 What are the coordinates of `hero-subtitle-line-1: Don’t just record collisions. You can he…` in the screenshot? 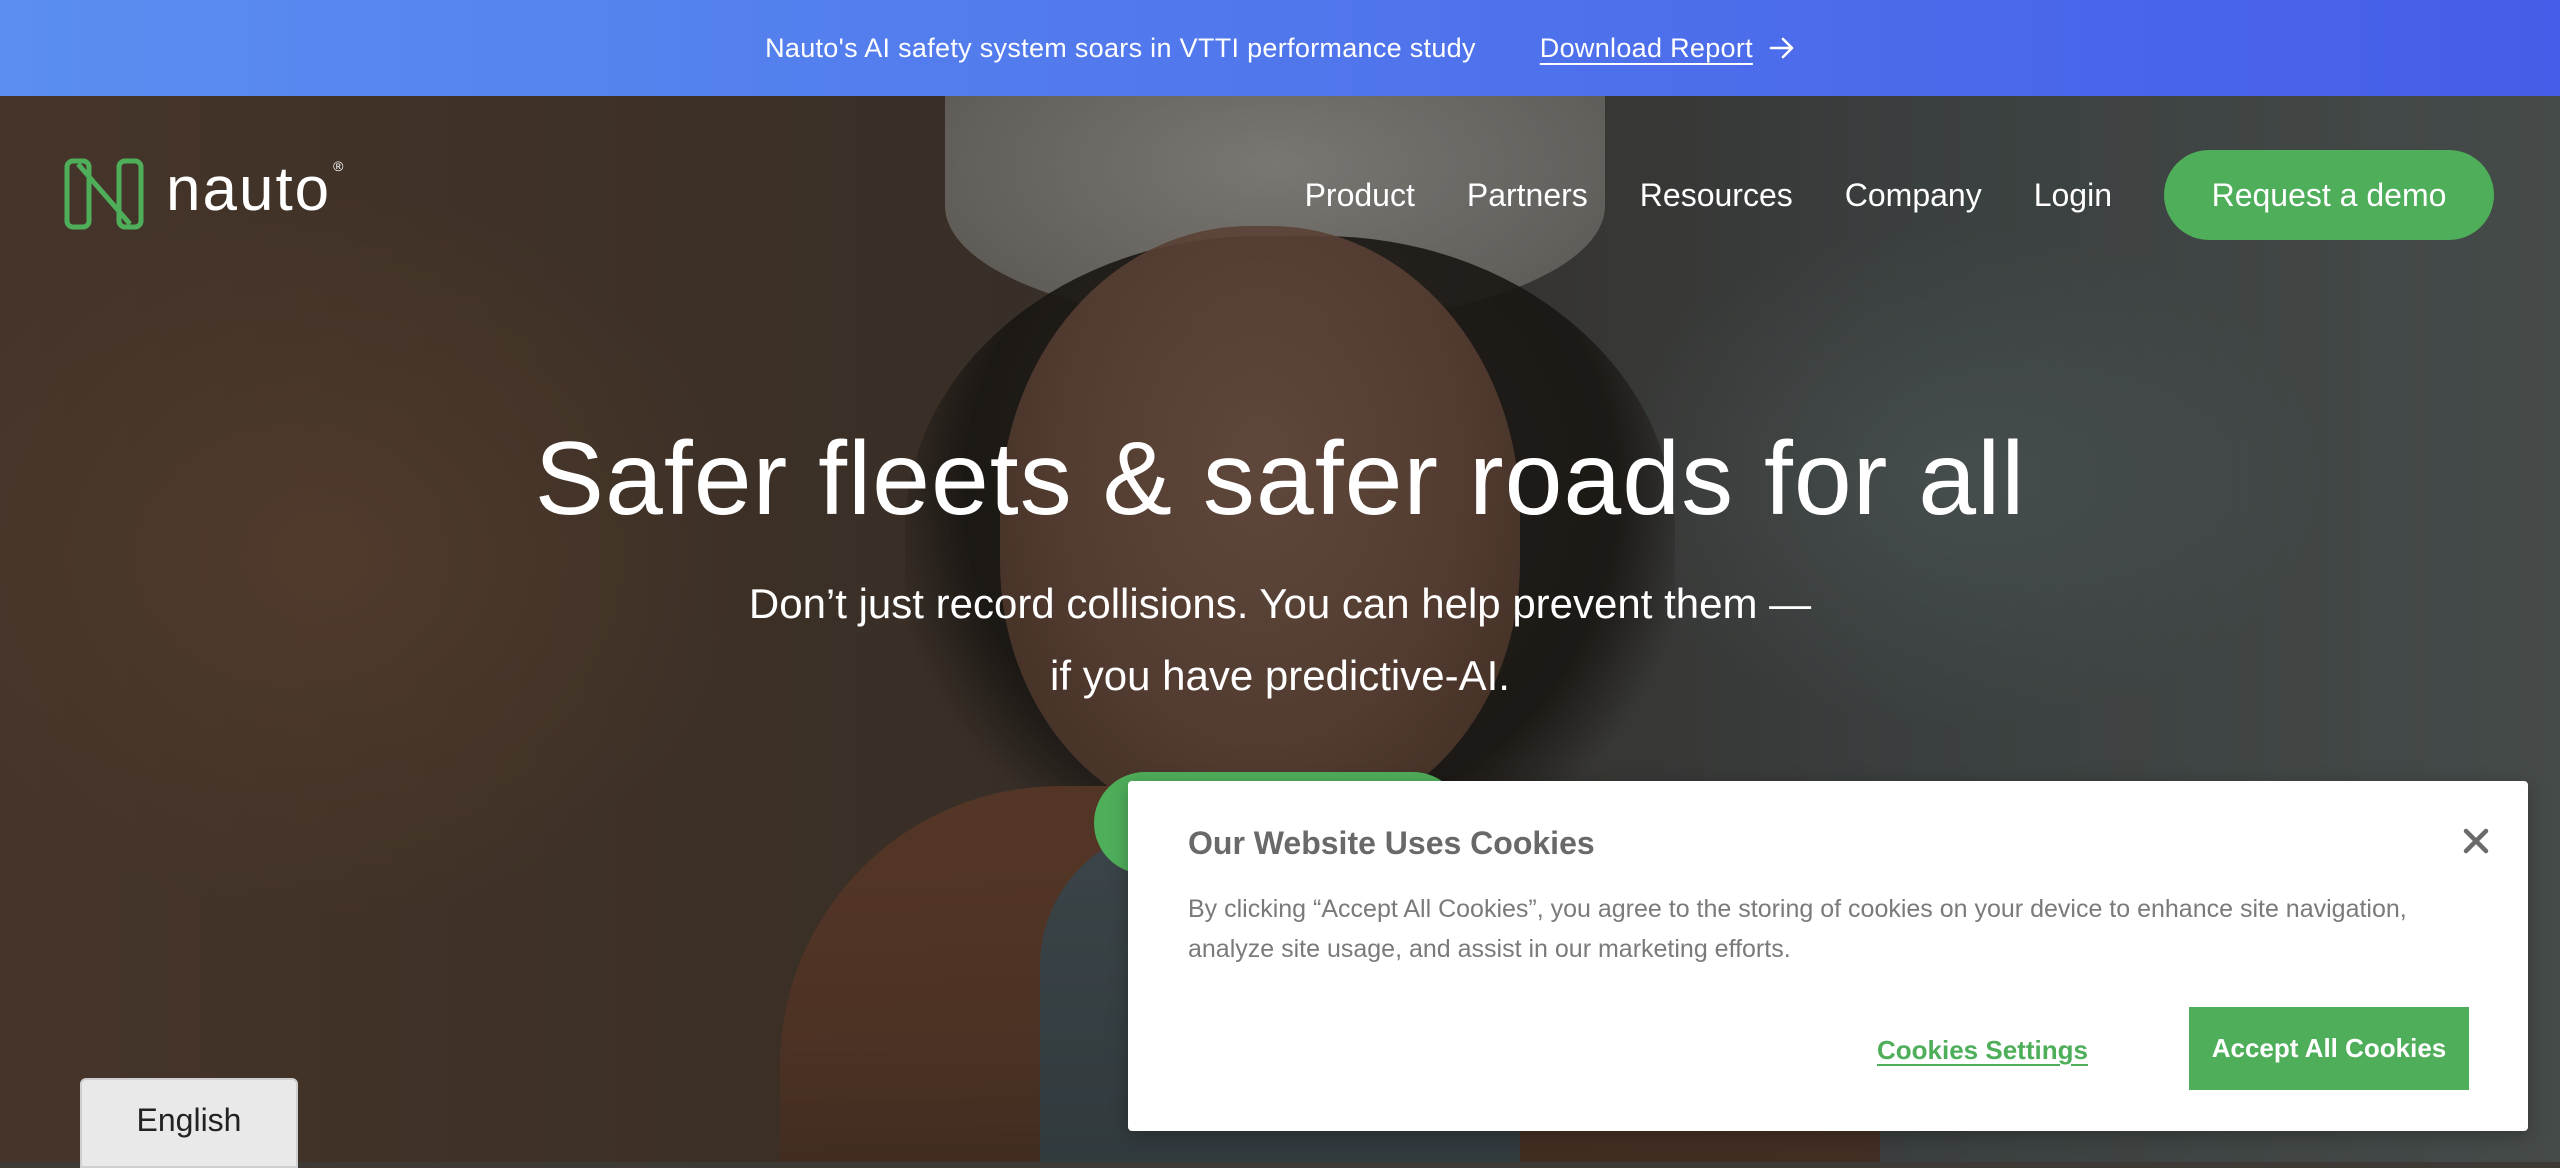 It's located at (1280, 603).